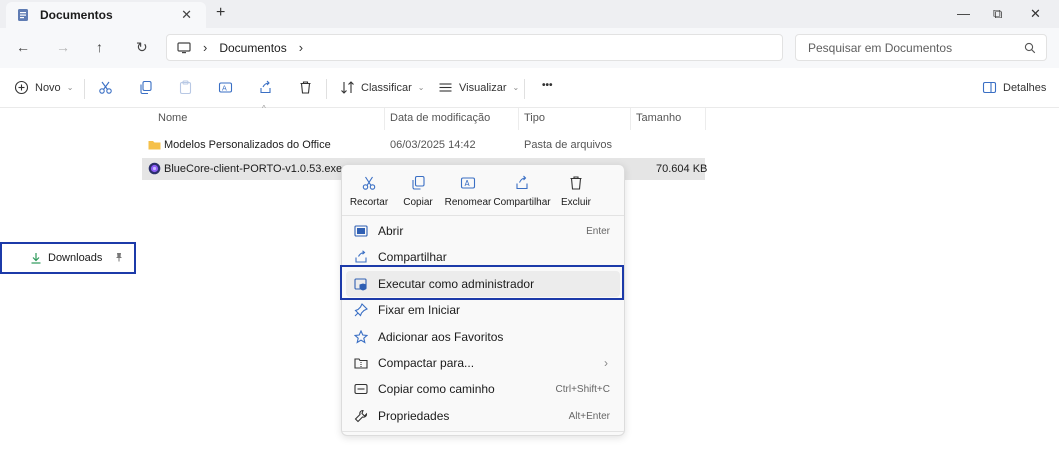 This screenshot has height=450, width=1059. I want to click on view-icon, so click(445, 87).